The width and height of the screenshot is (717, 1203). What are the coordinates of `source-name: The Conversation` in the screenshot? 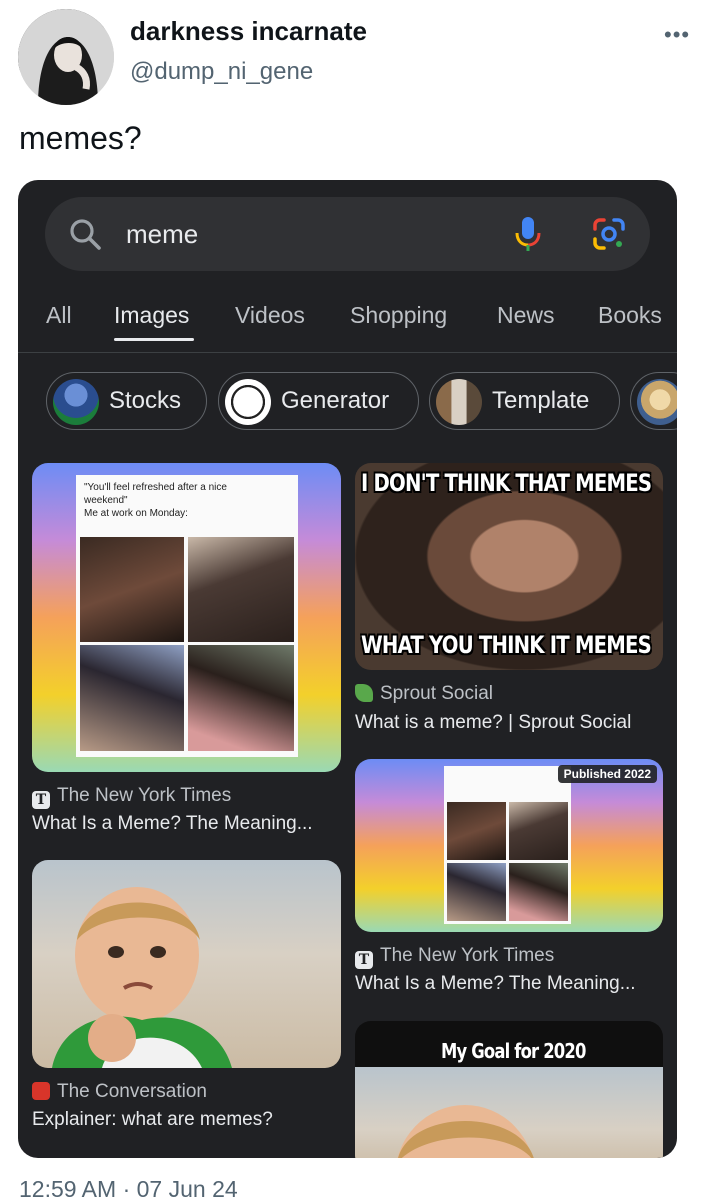 It's located at (132, 1091).